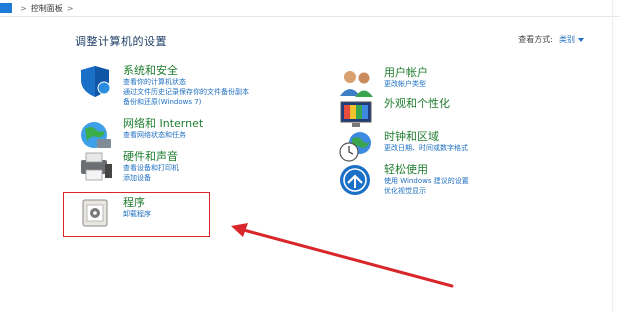 Image resolution: width=620 pixels, height=312 pixels. Describe the element at coordinates (612, 156) in the screenshot. I see `divider` at that location.